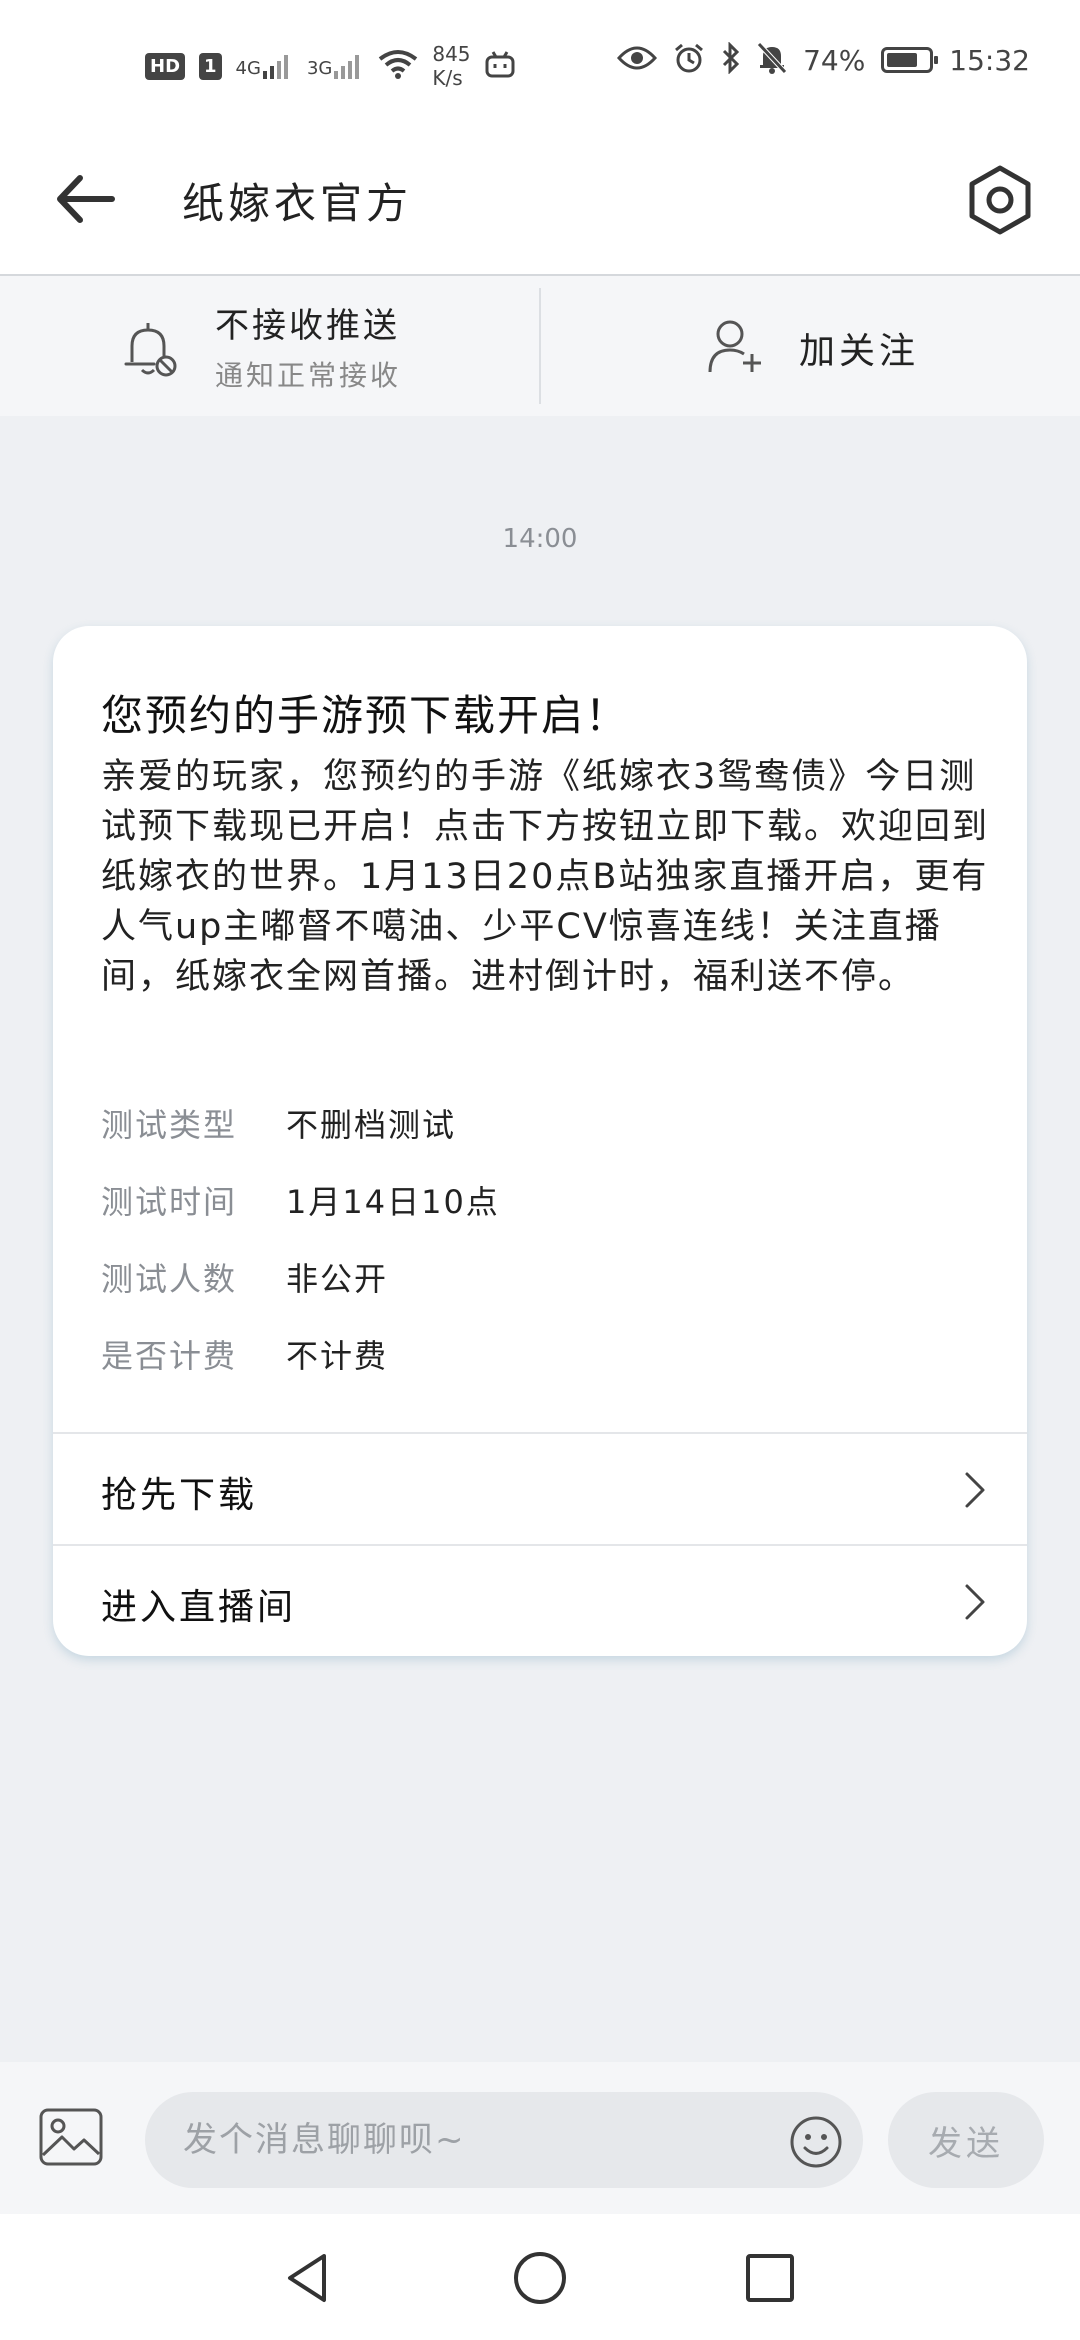  I want to click on net-speed-value: 845, so click(451, 54).